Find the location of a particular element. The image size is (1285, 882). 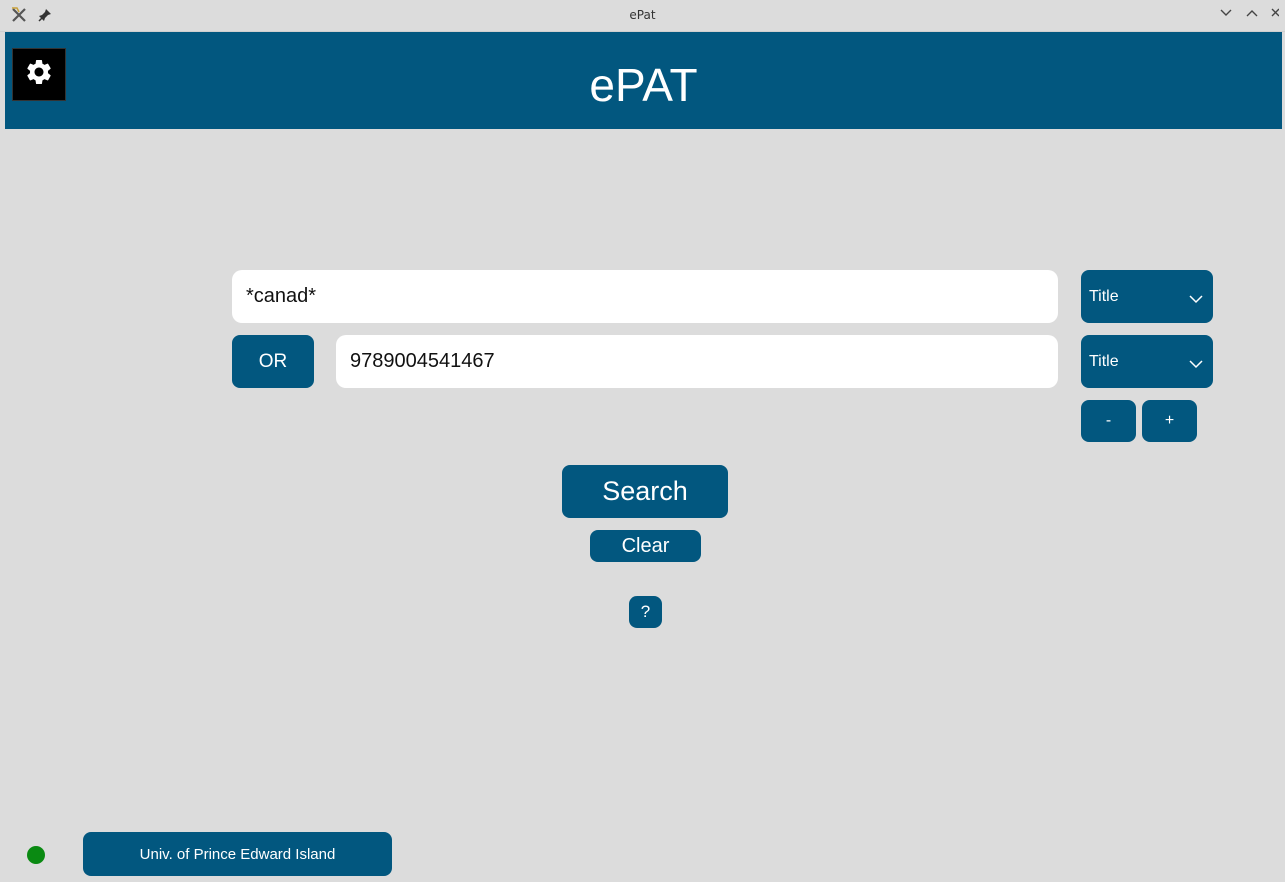

app-title: ePAT is located at coordinates (643, 85).